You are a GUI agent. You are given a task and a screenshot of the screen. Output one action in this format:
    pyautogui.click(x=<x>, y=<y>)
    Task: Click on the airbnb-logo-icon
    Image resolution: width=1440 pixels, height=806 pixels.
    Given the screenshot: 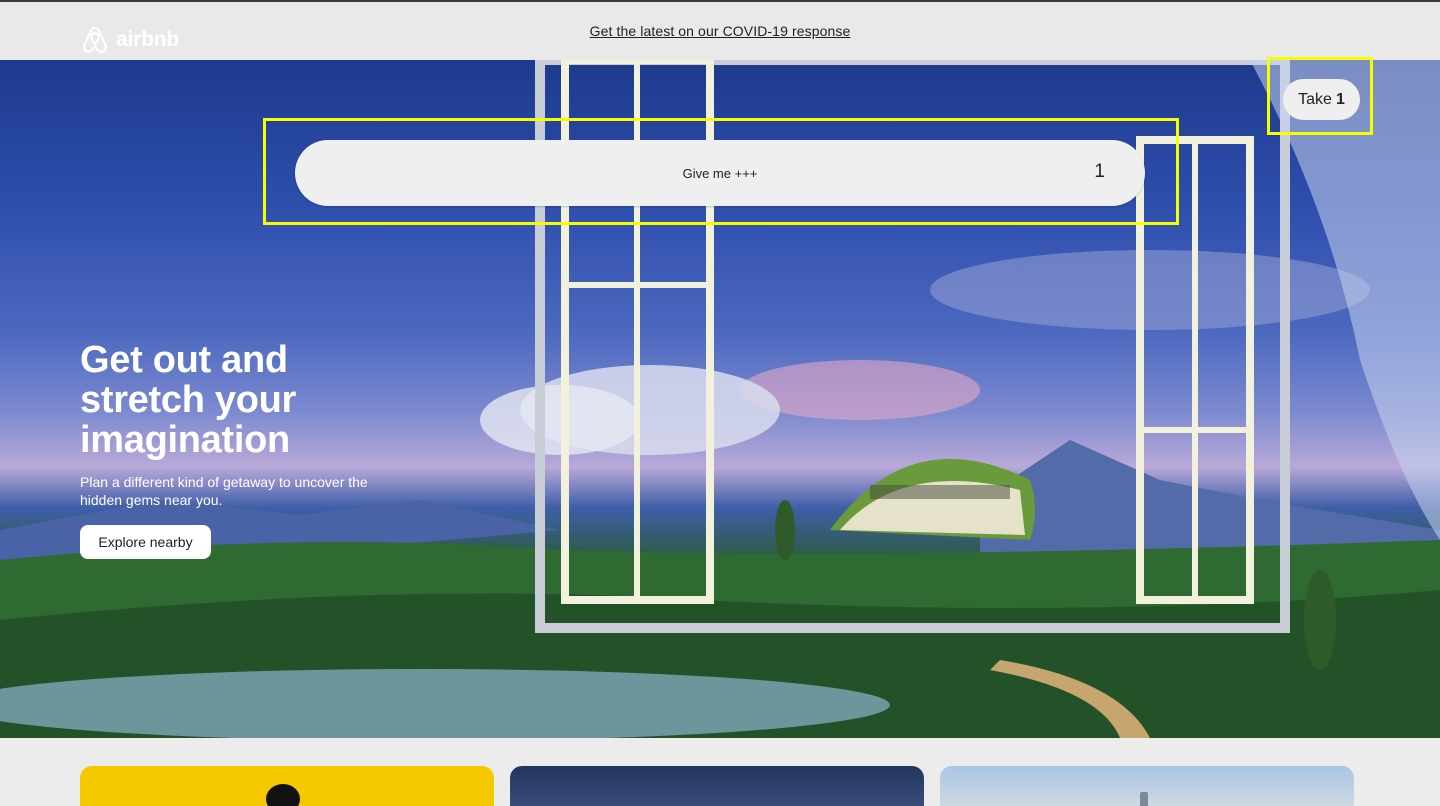 What is the action you would take?
    pyautogui.click(x=95, y=39)
    